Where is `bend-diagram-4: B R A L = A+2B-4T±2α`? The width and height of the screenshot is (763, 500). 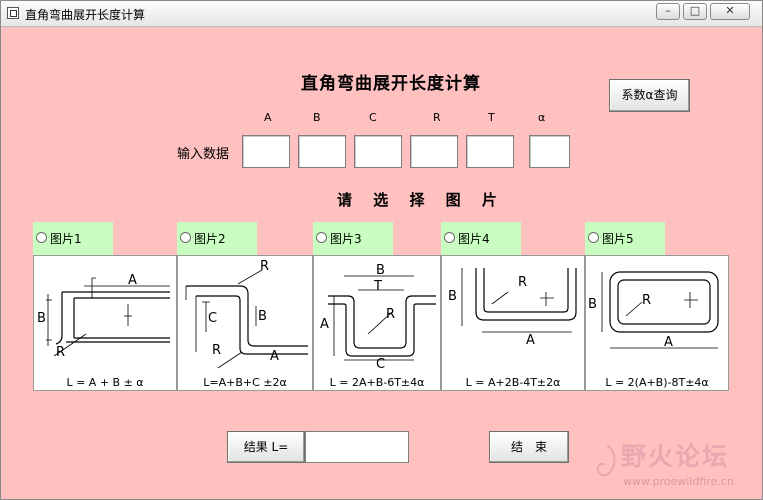
bend-diagram-4: B R A L = A+2B-4T±2α is located at coordinates (513, 323).